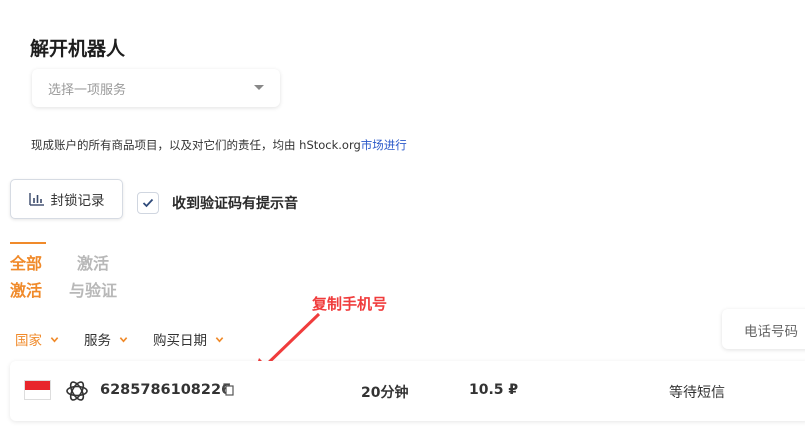 The width and height of the screenshot is (805, 438). Describe the element at coordinates (97, 341) in the screenshot. I see `filter-service-label: 服务` at that location.